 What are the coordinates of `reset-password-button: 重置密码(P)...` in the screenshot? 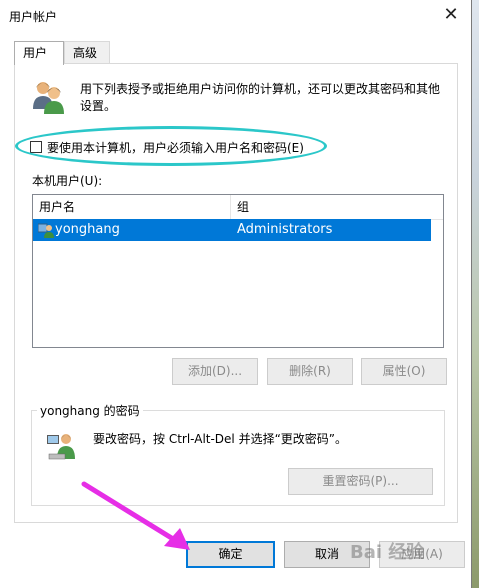 It's located at (360, 481).